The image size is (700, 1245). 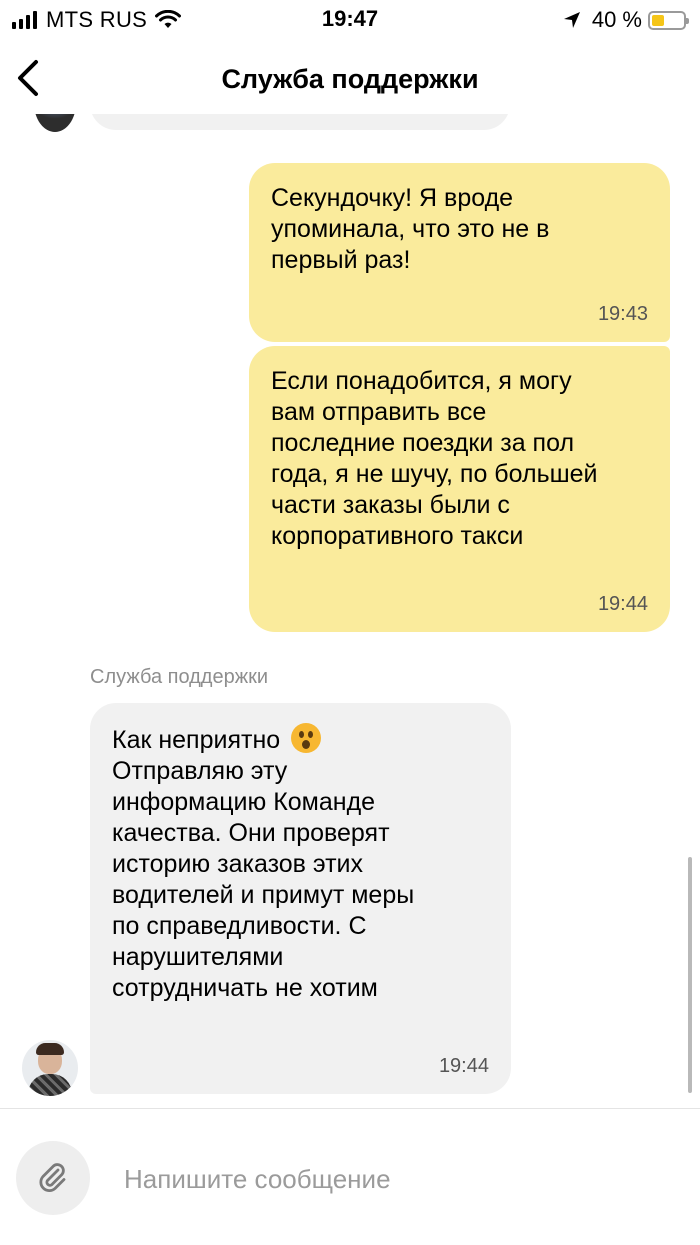 What do you see at coordinates (404, 1179) in the screenshot?
I see `message-input` at bounding box center [404, 1179].